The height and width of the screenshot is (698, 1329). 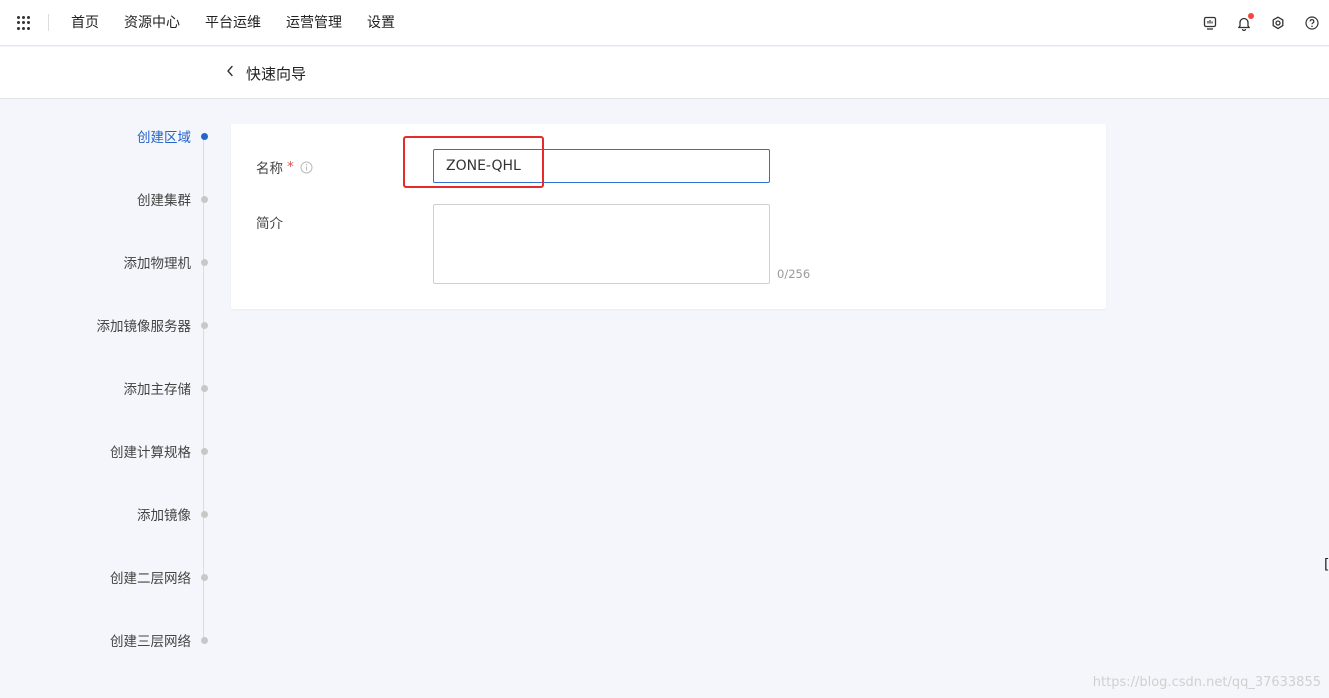 I want to click on page-header: 快速向导, so click(x=664, y=73).